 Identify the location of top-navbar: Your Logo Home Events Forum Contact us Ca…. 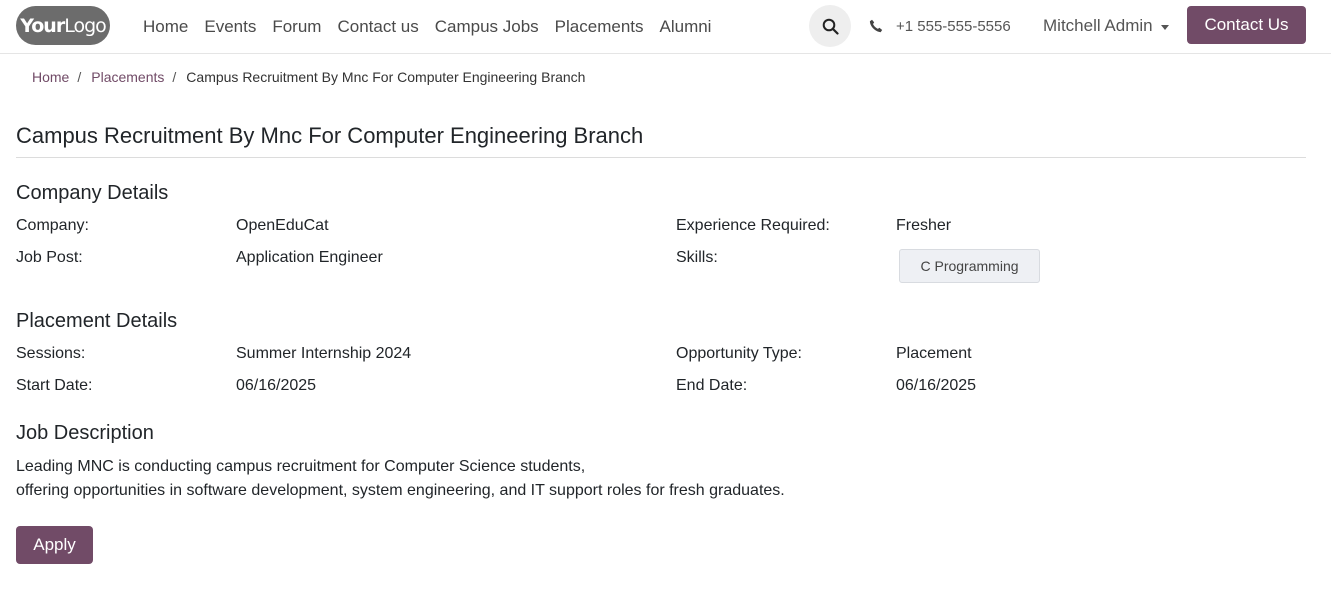
(665, 27).